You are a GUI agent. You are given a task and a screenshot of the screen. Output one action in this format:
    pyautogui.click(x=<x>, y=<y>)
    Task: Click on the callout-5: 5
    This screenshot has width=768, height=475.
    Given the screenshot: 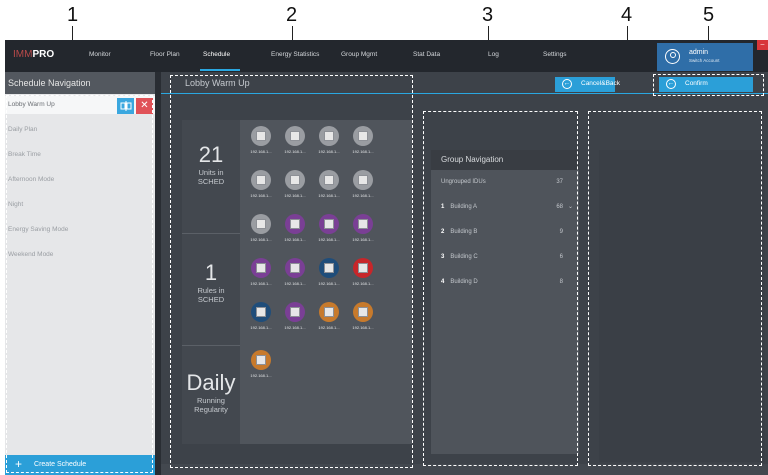 What is the action you would take?
    pyautogui.click(x=709, y=15)
    